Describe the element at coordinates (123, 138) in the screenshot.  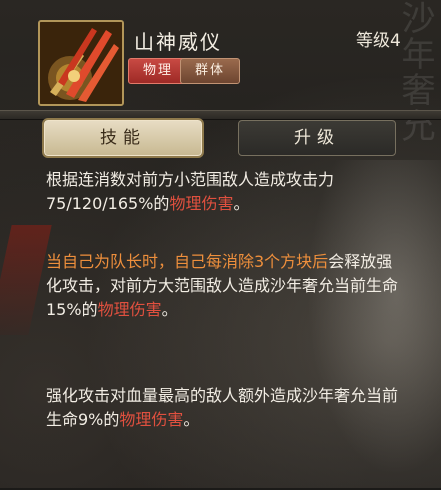
I see `tab-skill: 技能` at that location.